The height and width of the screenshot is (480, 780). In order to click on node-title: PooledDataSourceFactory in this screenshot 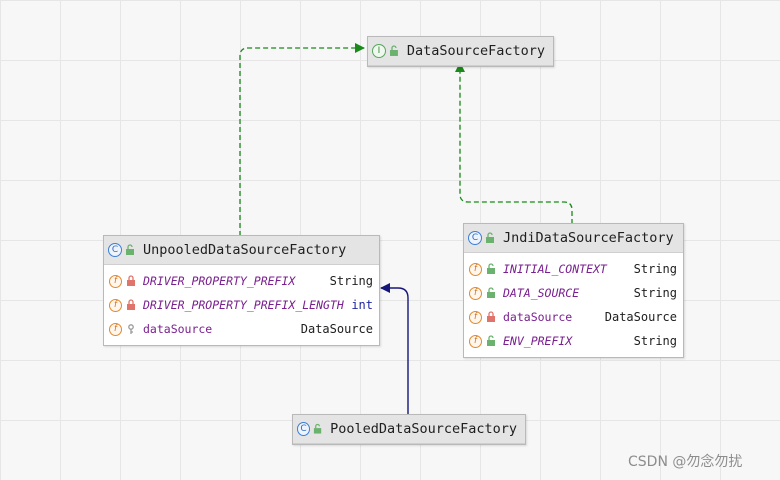, I will do `click(423, 429)`.